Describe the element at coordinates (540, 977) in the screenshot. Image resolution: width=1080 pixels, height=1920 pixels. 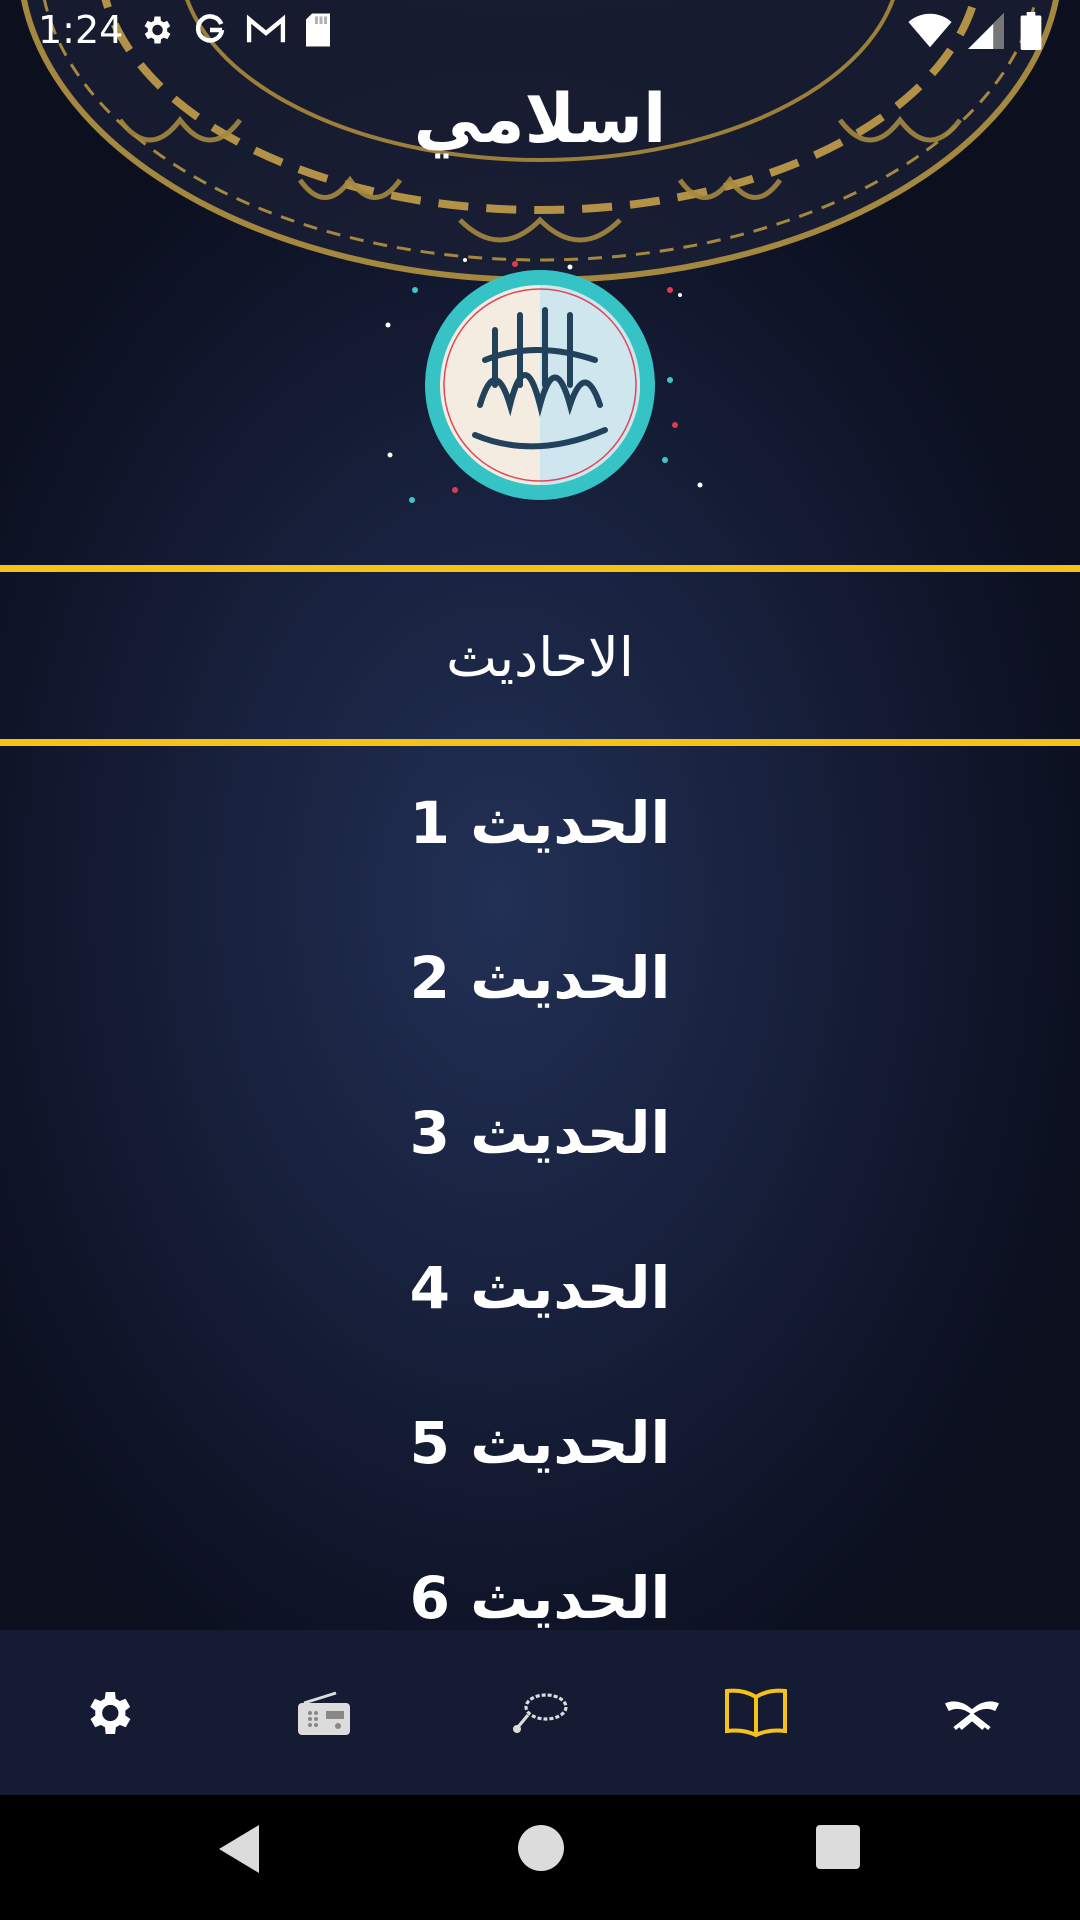
I see `hadith-list-item: الحديث 2` at that location.